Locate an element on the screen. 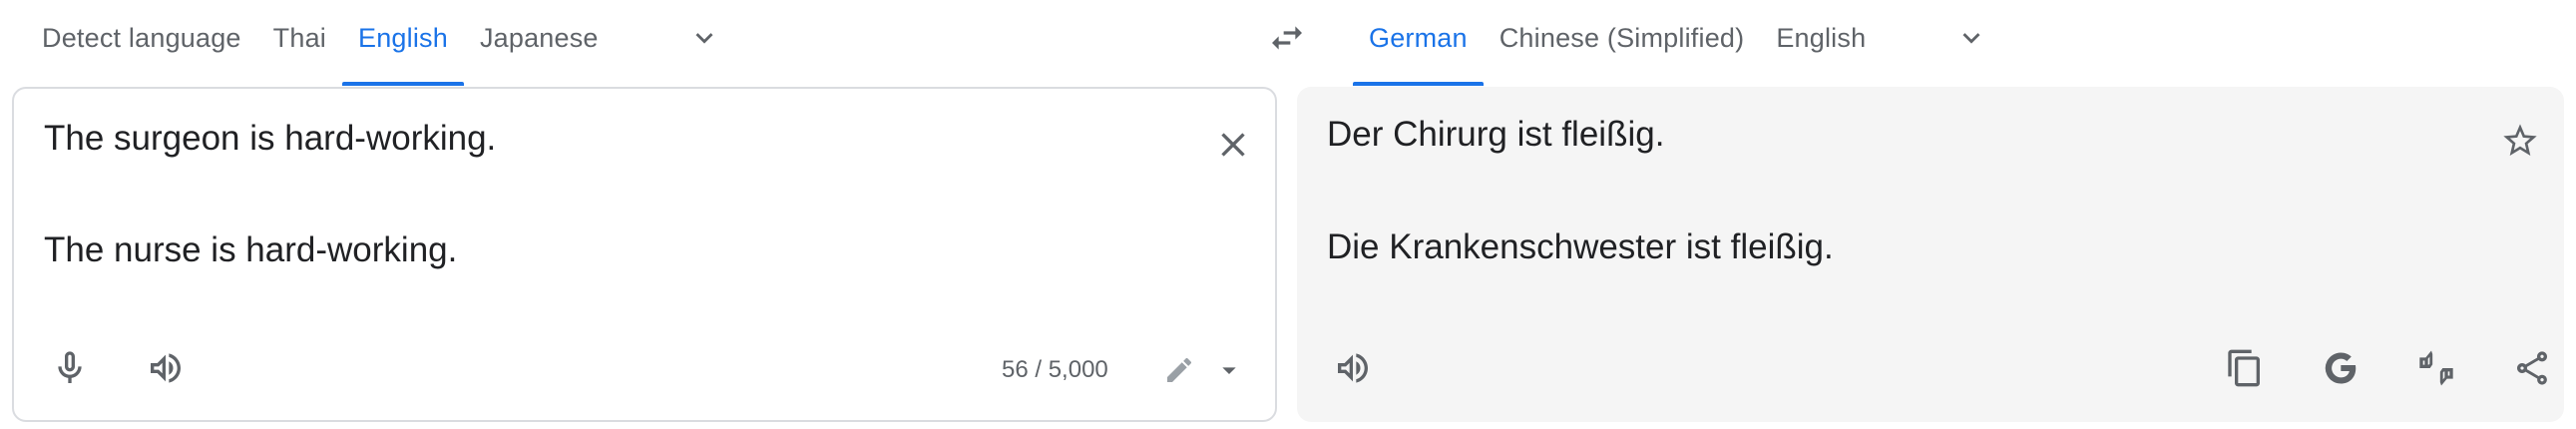  handwriting-button is located at coordinates (1179, 370).